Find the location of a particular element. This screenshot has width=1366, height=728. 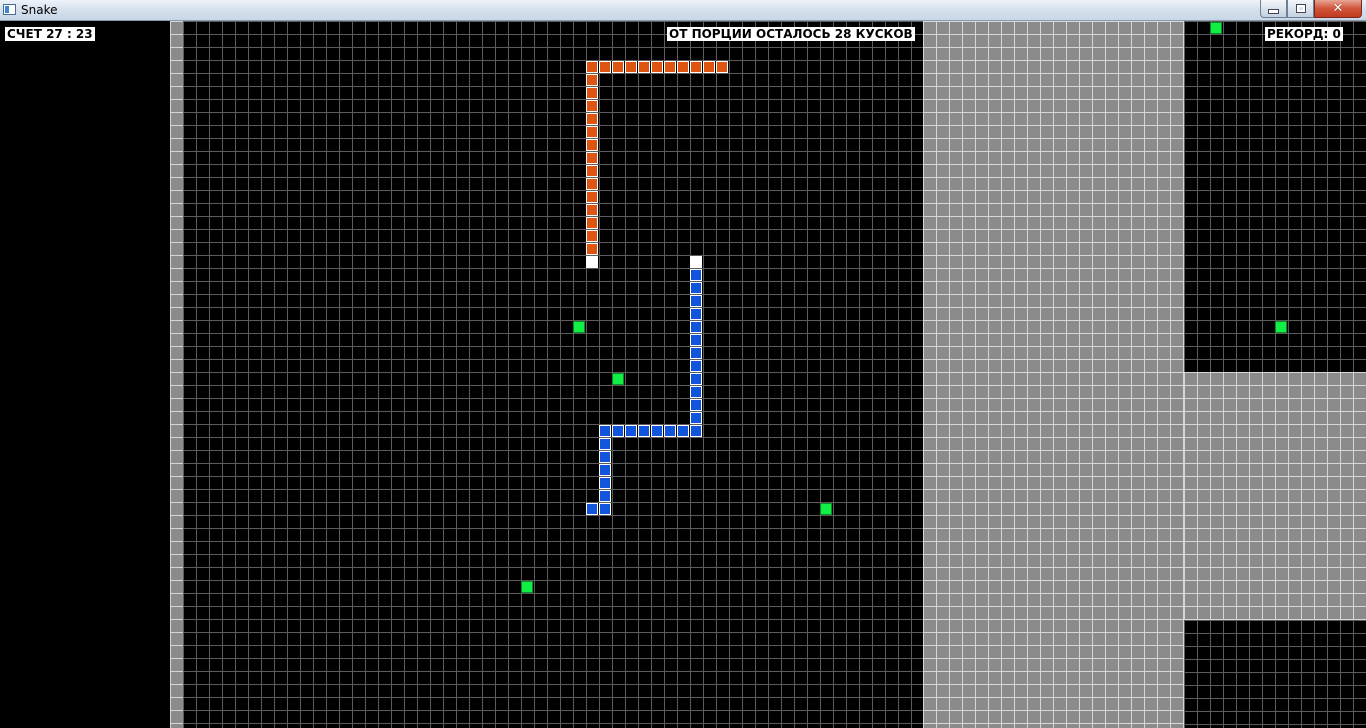

right-field-top is located at coordinates (1275, 196).